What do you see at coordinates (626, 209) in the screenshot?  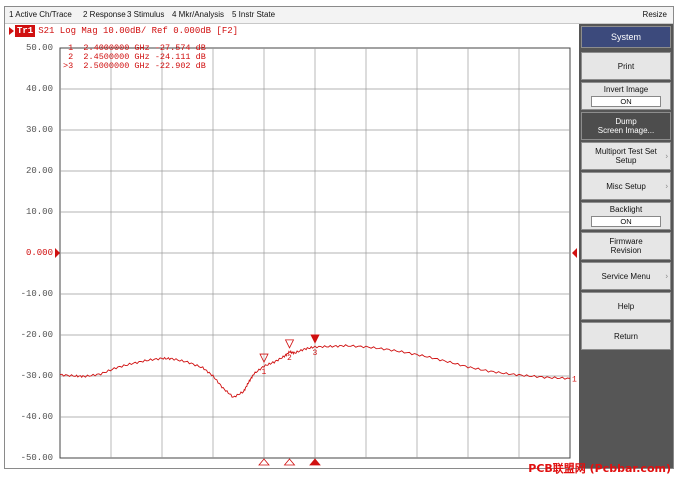 I see `backlight-label: Backlight` at bounding box center [626, 209].